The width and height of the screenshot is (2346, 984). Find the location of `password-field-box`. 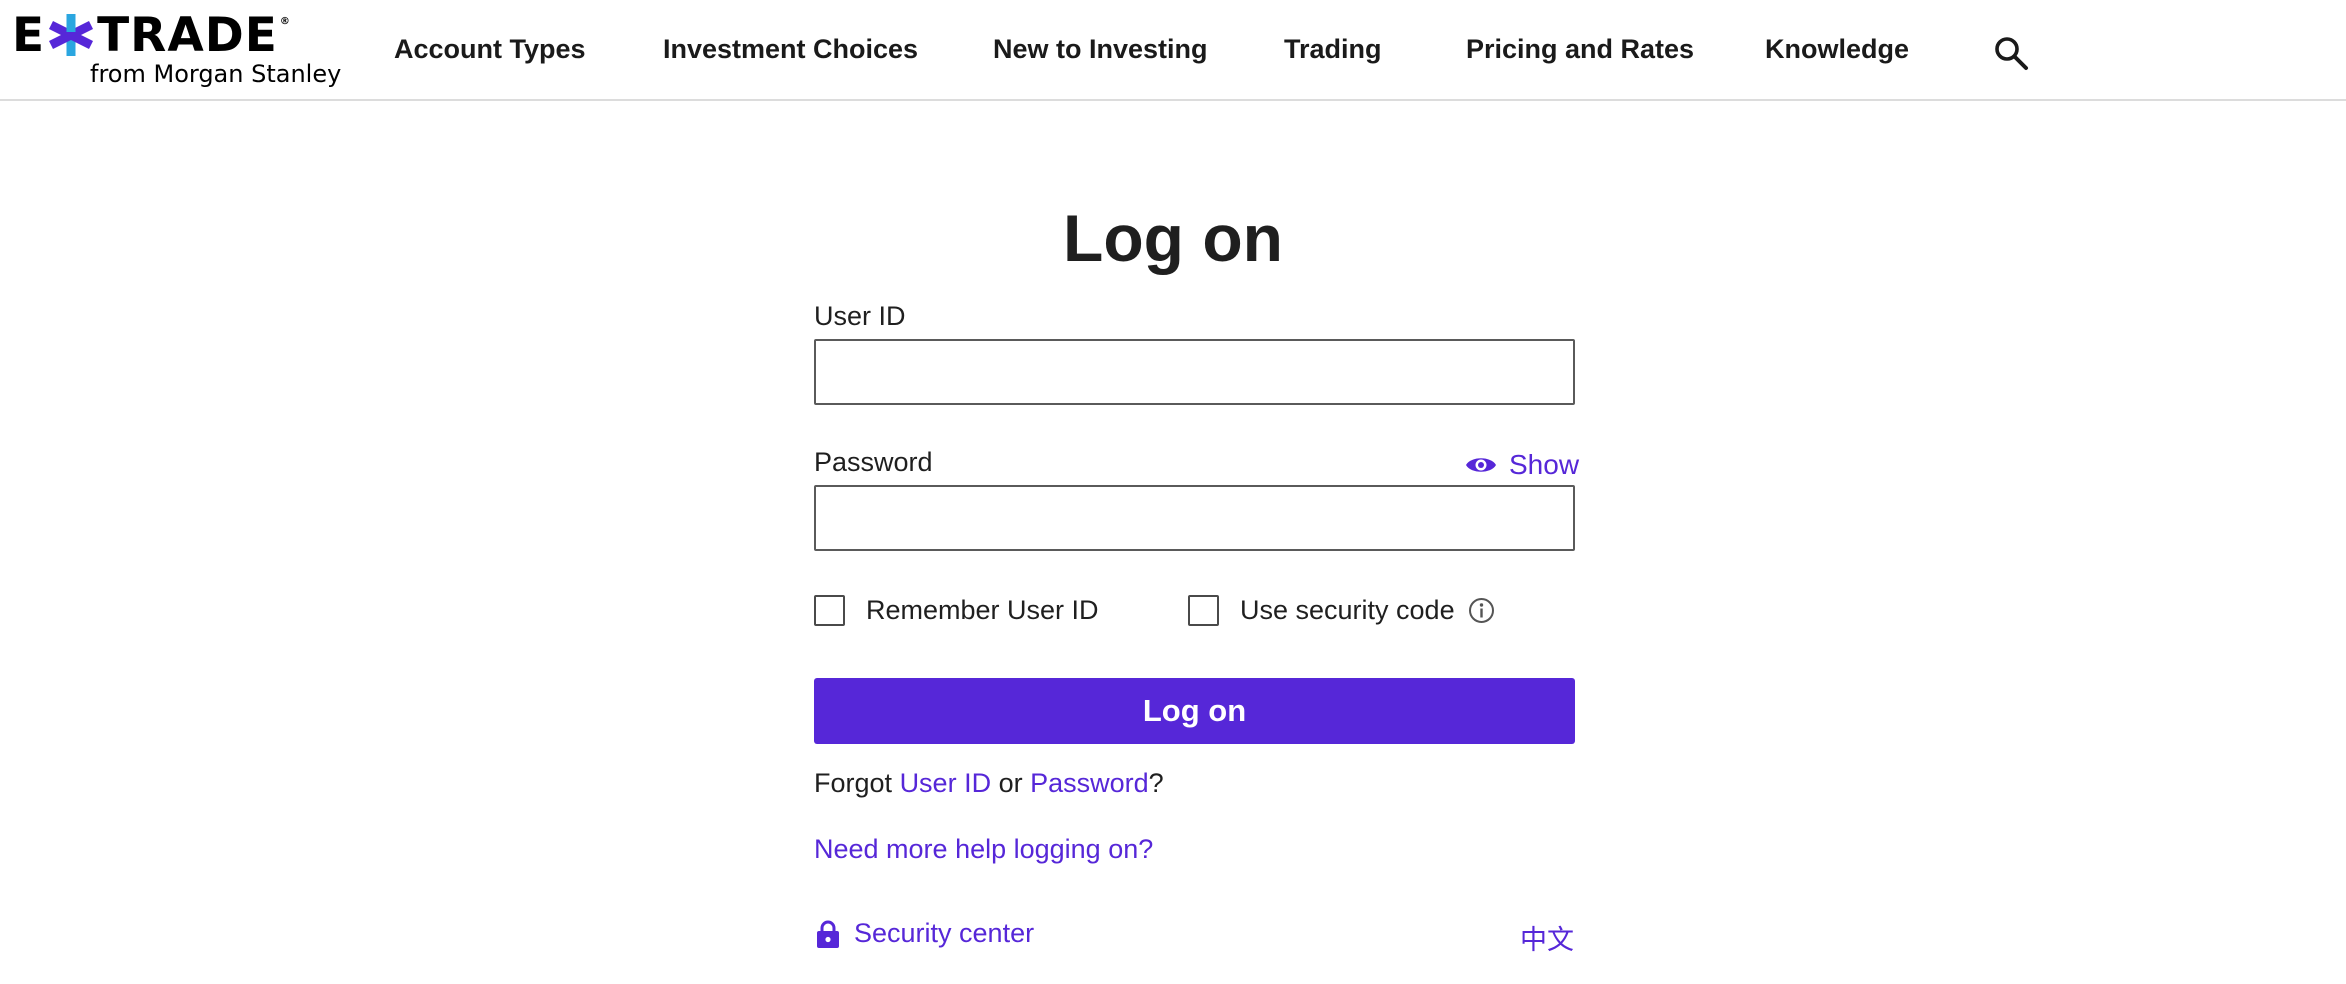

password-field-box is located at coordinates (1194, 518).